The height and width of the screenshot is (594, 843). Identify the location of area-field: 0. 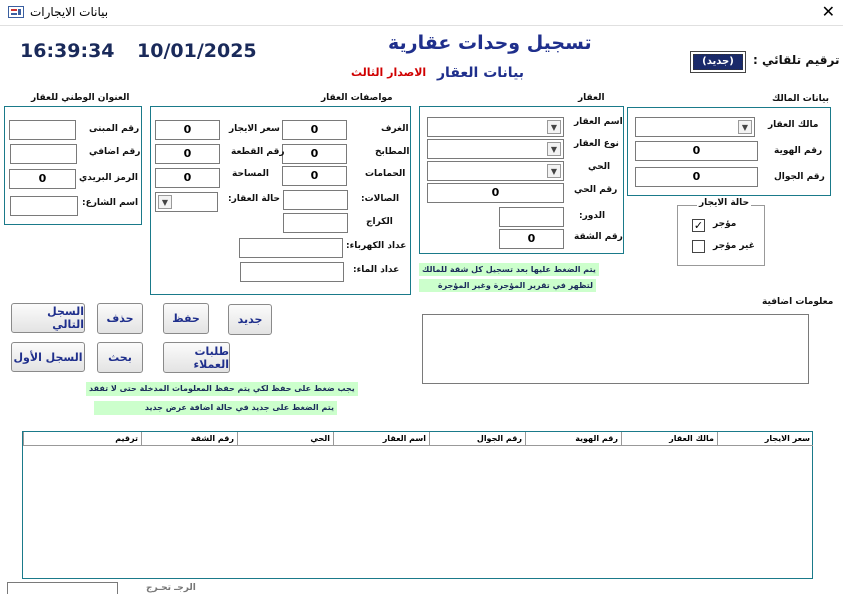
(187, 178).